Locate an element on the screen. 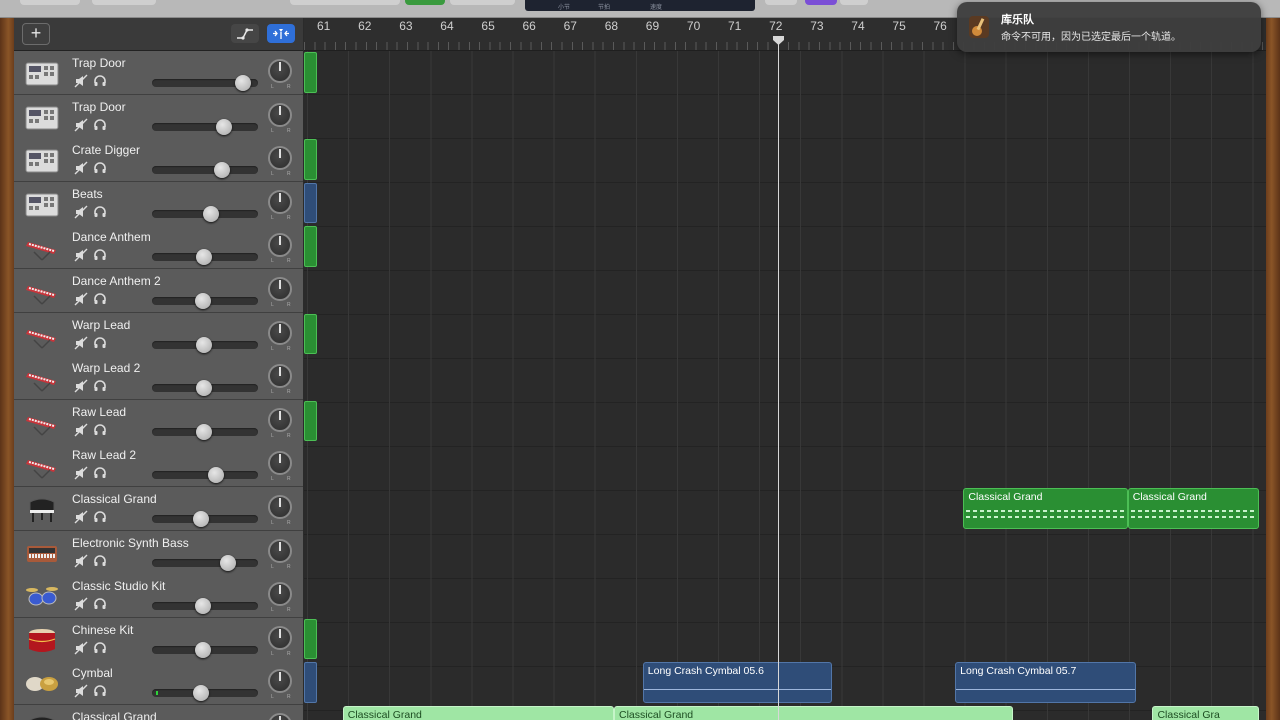 Image resolution: width=1280 pixels, height=720 pixels. track-header: Cymbal L R is located at coordinates (158, 683).